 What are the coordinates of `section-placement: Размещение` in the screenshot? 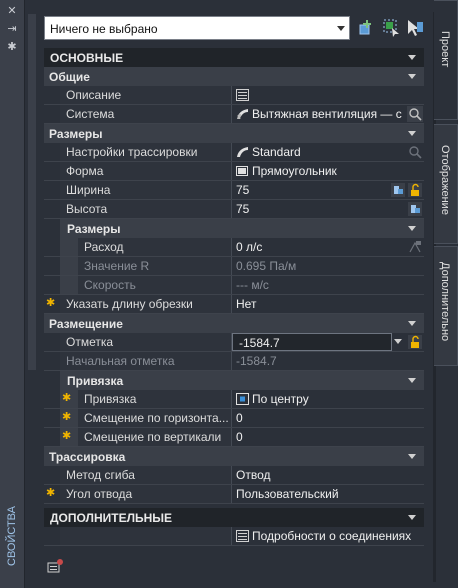 It's located at (234, 323).